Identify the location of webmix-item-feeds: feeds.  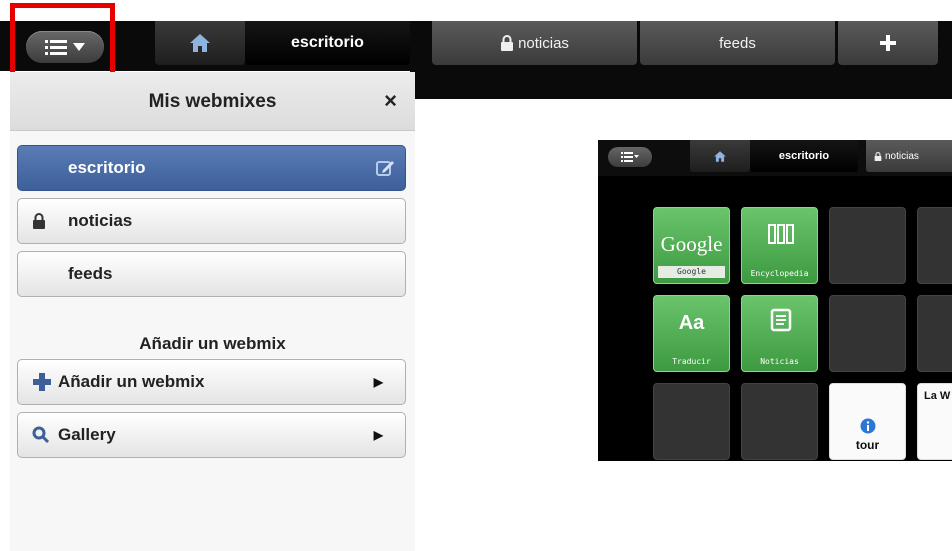
(211, 274).